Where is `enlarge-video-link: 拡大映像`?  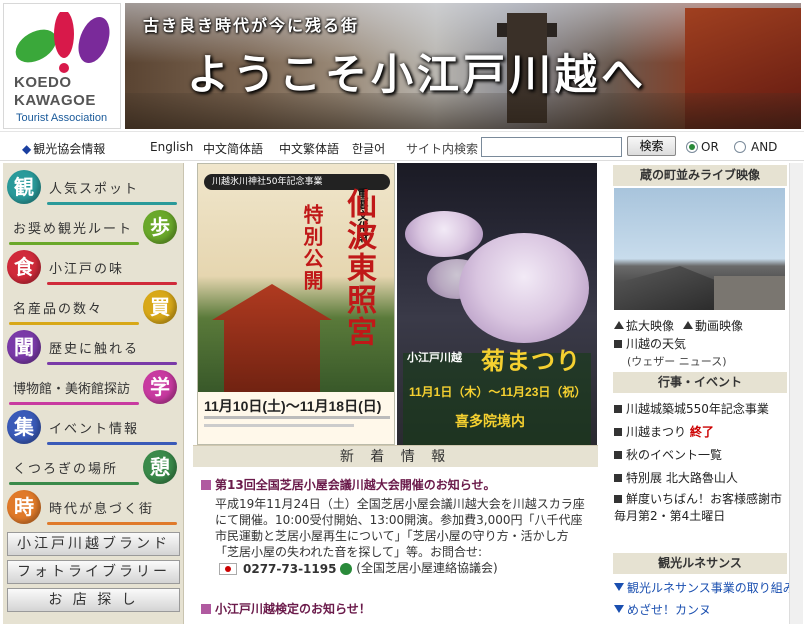 enlarge-video-link: 拡大映像 is located at coordinates (644, 325).